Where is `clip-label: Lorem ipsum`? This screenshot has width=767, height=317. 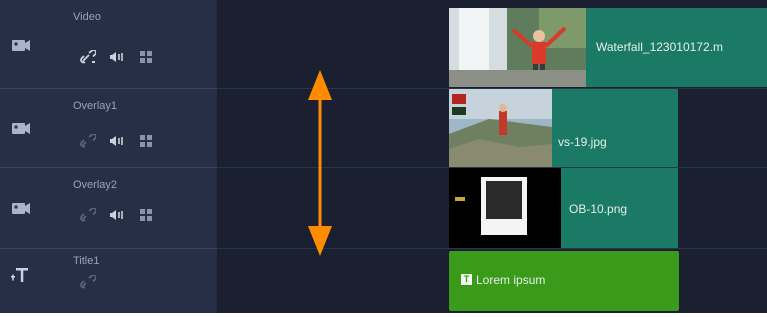 clip-label: Lorem ipsum is located at coordinates (511, 280).